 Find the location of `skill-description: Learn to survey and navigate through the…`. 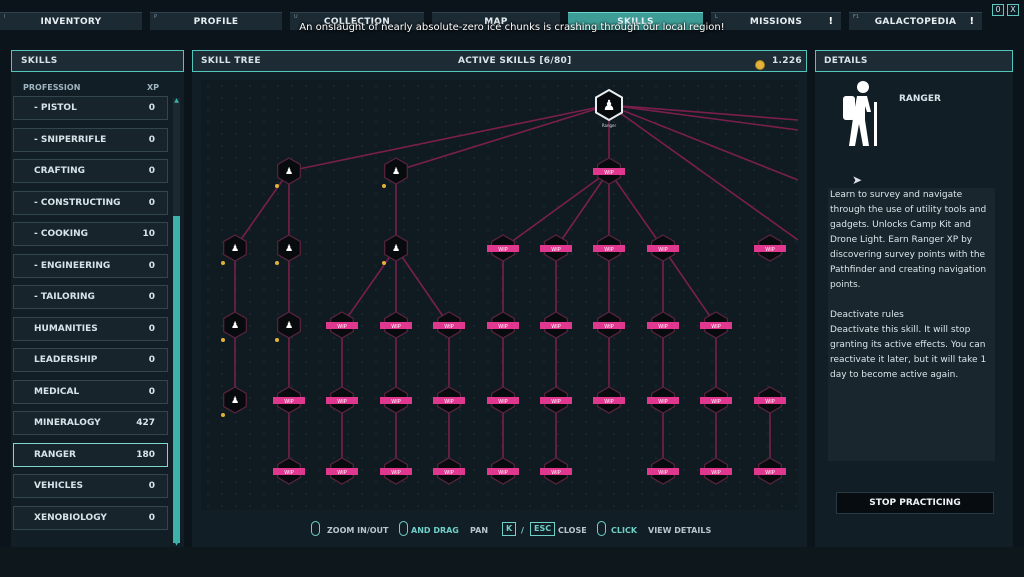

skill-description: Learn to survey and navigate through the… is located at coordinates (908, 240).